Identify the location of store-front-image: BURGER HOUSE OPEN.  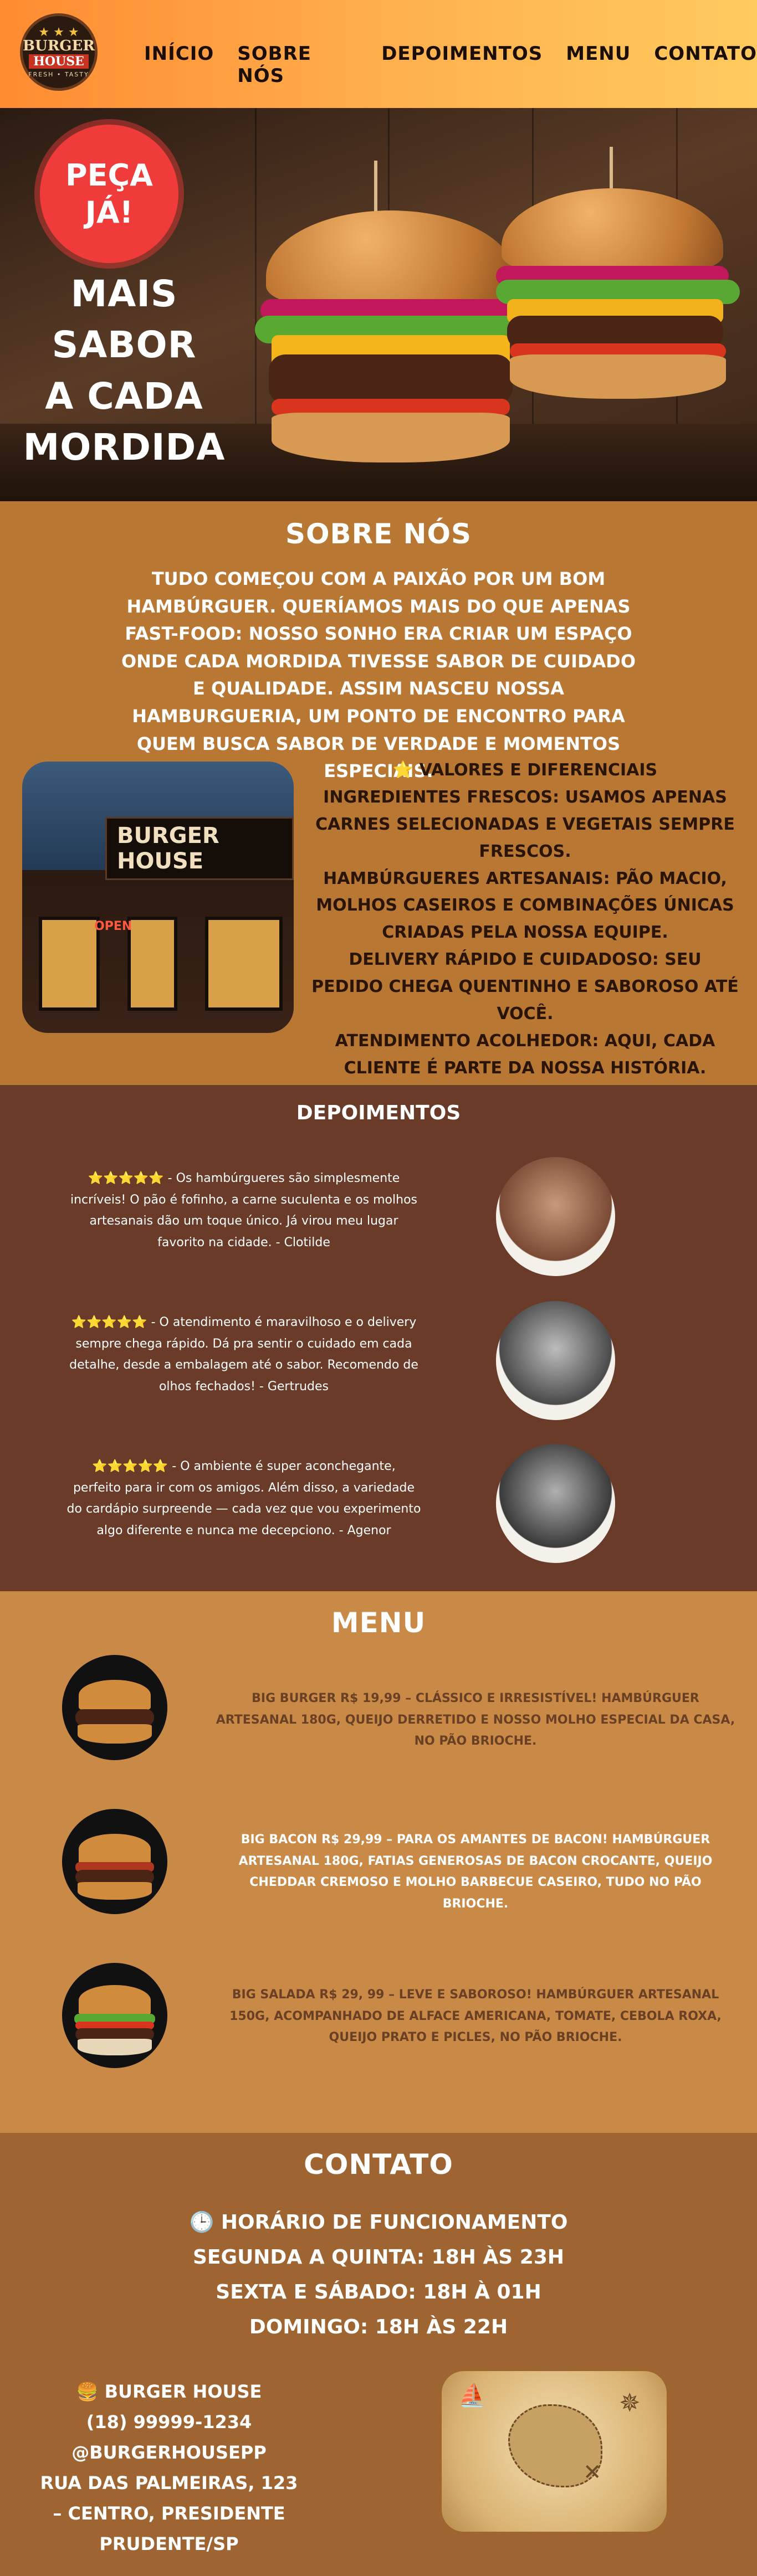
(158, 897).